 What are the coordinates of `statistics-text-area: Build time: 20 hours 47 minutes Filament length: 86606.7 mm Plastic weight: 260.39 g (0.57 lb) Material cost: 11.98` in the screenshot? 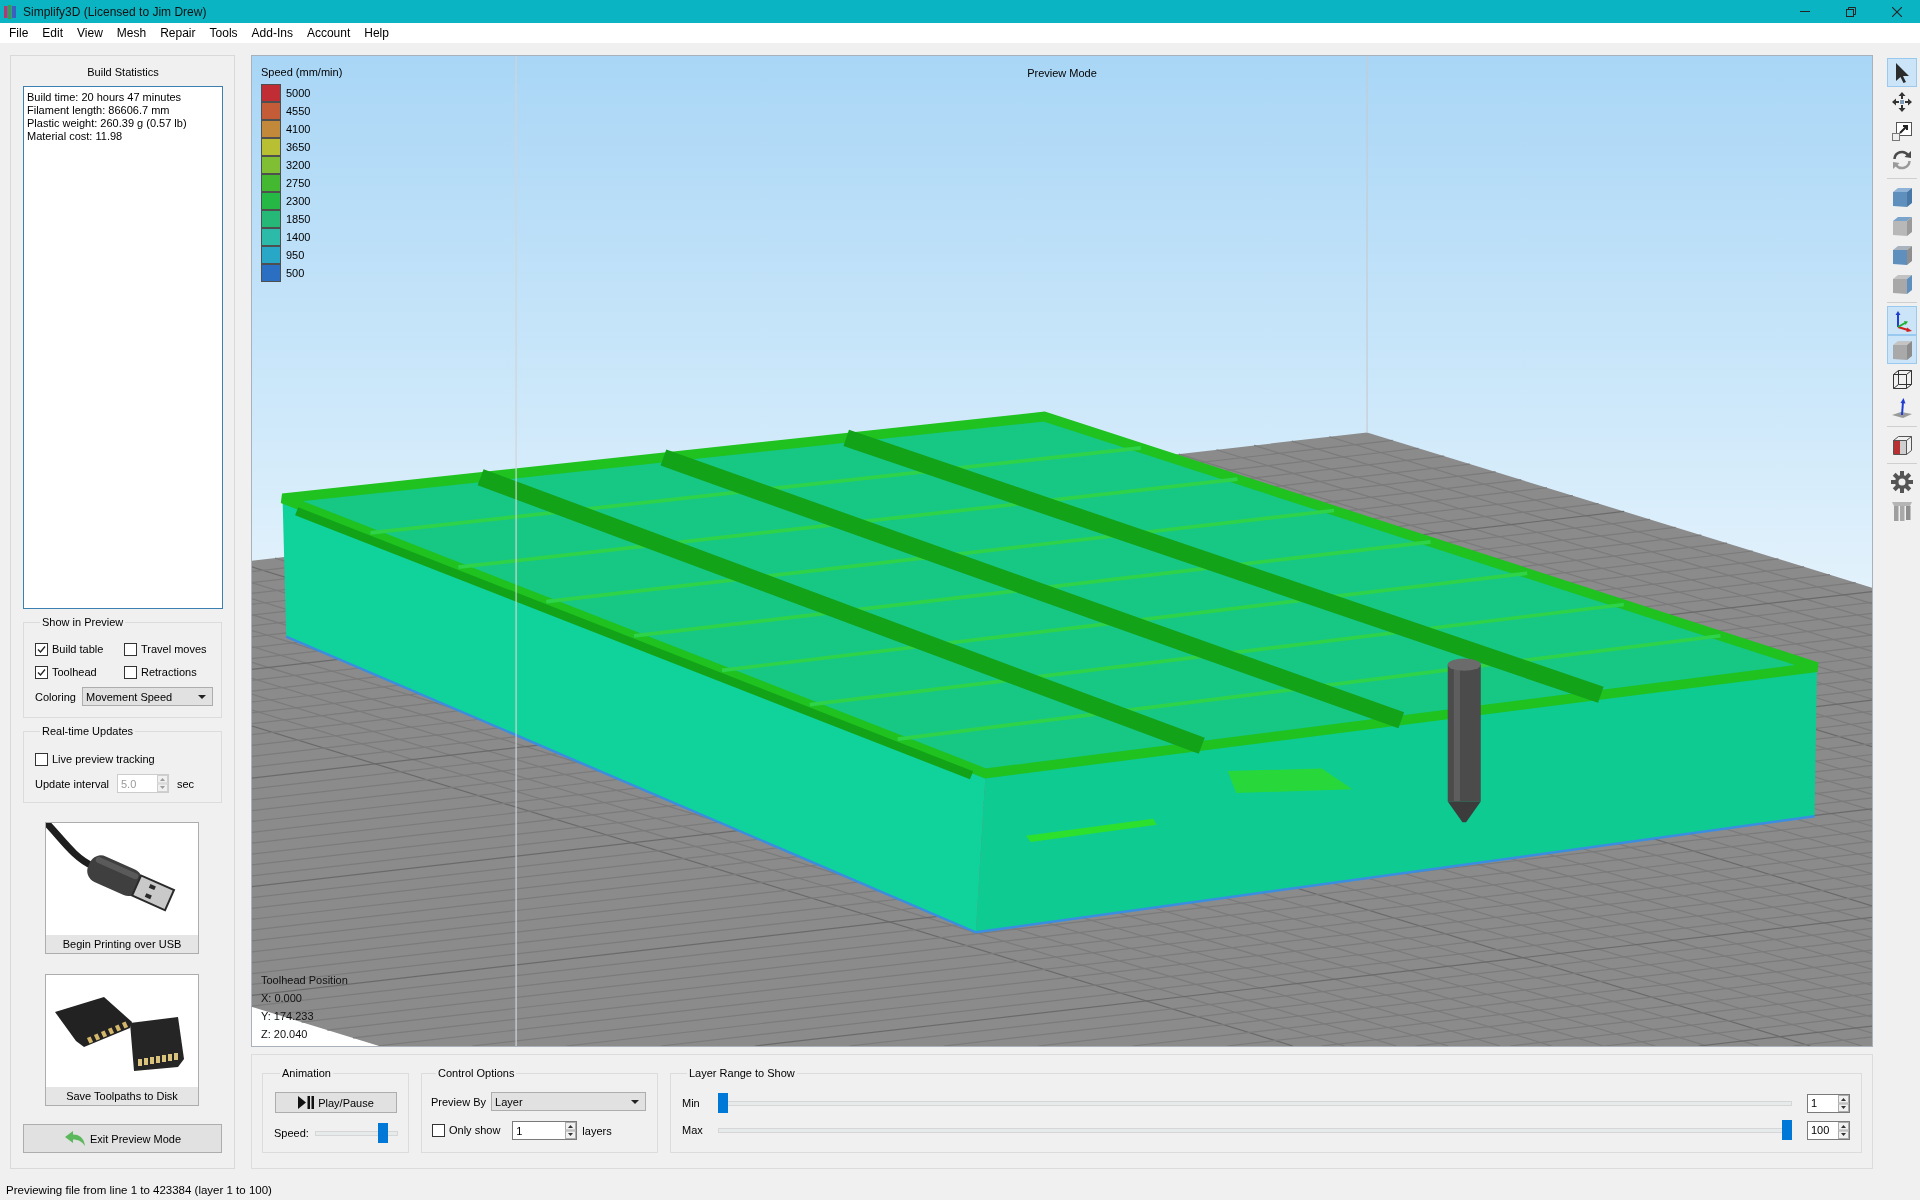 It's located at (123, 347).